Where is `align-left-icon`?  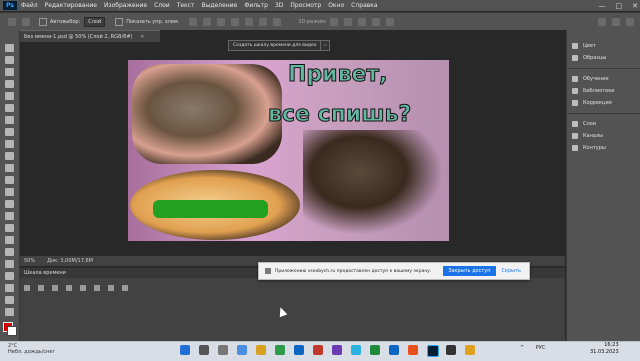
align-left-icon is located at coordinates (193, 21).